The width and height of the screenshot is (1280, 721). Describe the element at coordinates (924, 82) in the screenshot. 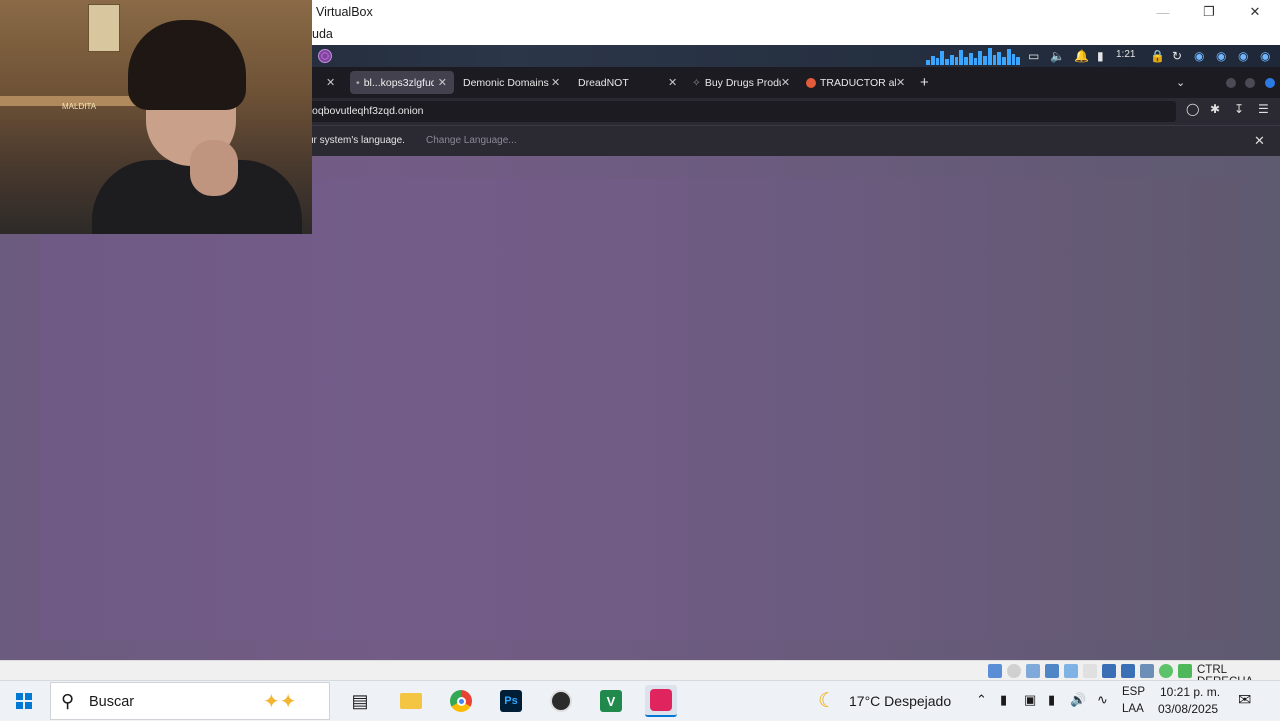

I see `new-tab-button: +` at that location.